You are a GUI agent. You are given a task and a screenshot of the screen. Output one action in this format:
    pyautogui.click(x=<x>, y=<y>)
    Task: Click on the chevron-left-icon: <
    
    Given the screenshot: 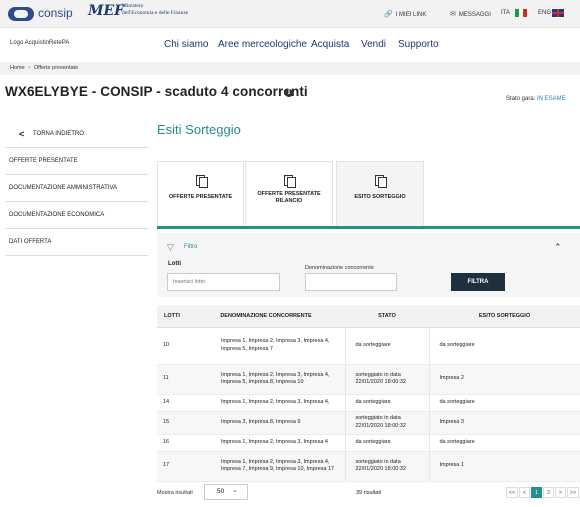 What is the action you would take?
    pyautogui.click(x=22, y=134)
    